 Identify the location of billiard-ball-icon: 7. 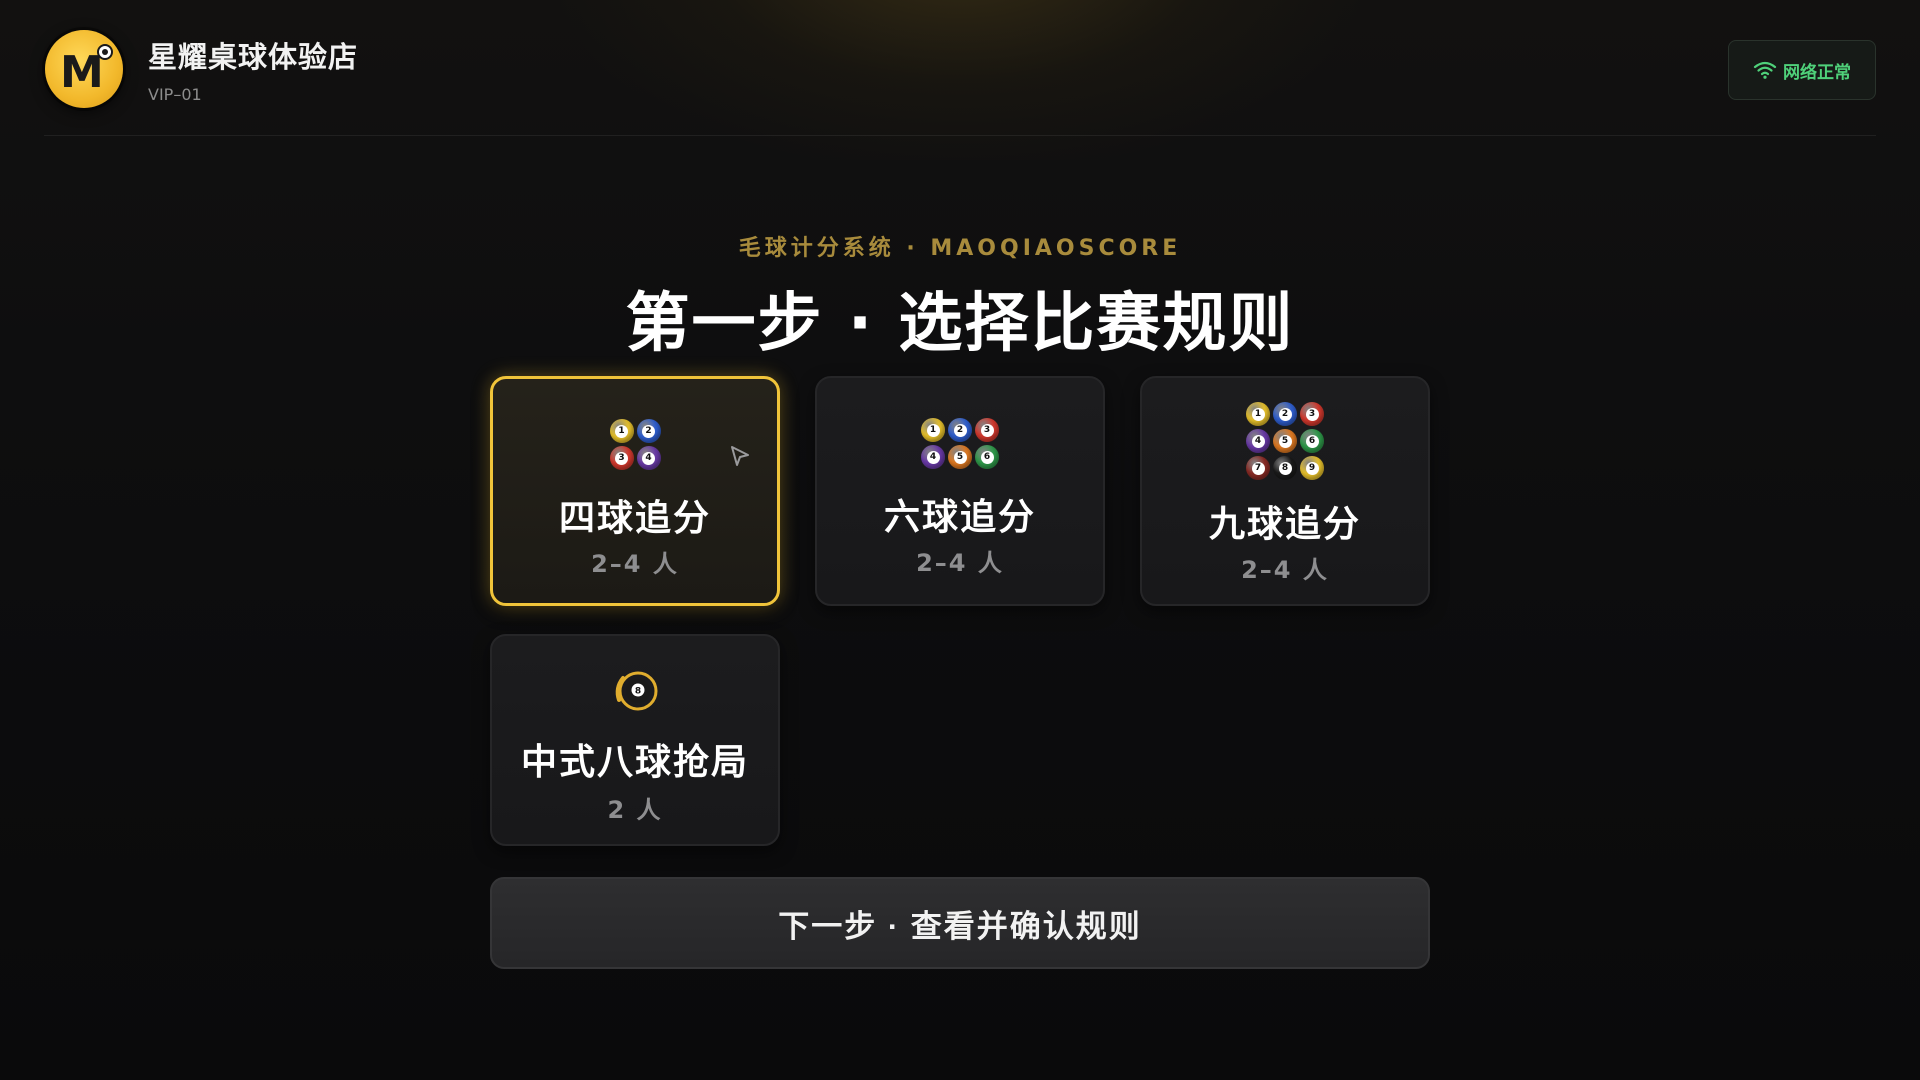
(1258, 468).